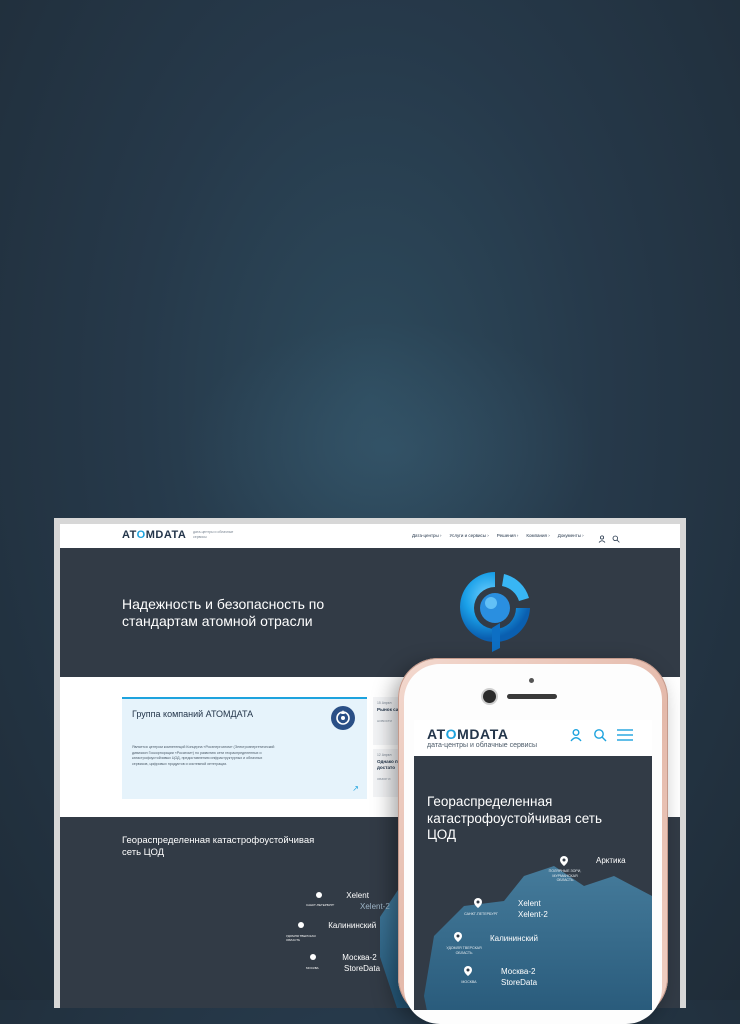  What do you see at coordinates (213, 534) in the screenshot?
I see `desktop-tagline: дата-центры и облачные сервисы` at bounding box center [213, 534].